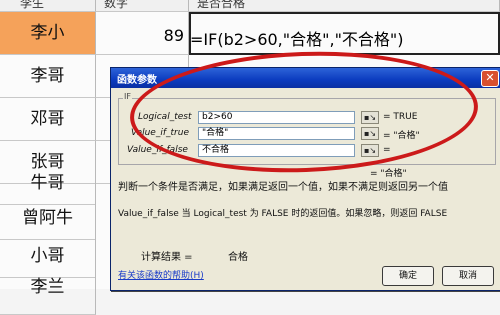 Image resolution: width=500 pixels, height=315 pixels. I want to click on column-header-name-label: 李生, so click(32, 5).